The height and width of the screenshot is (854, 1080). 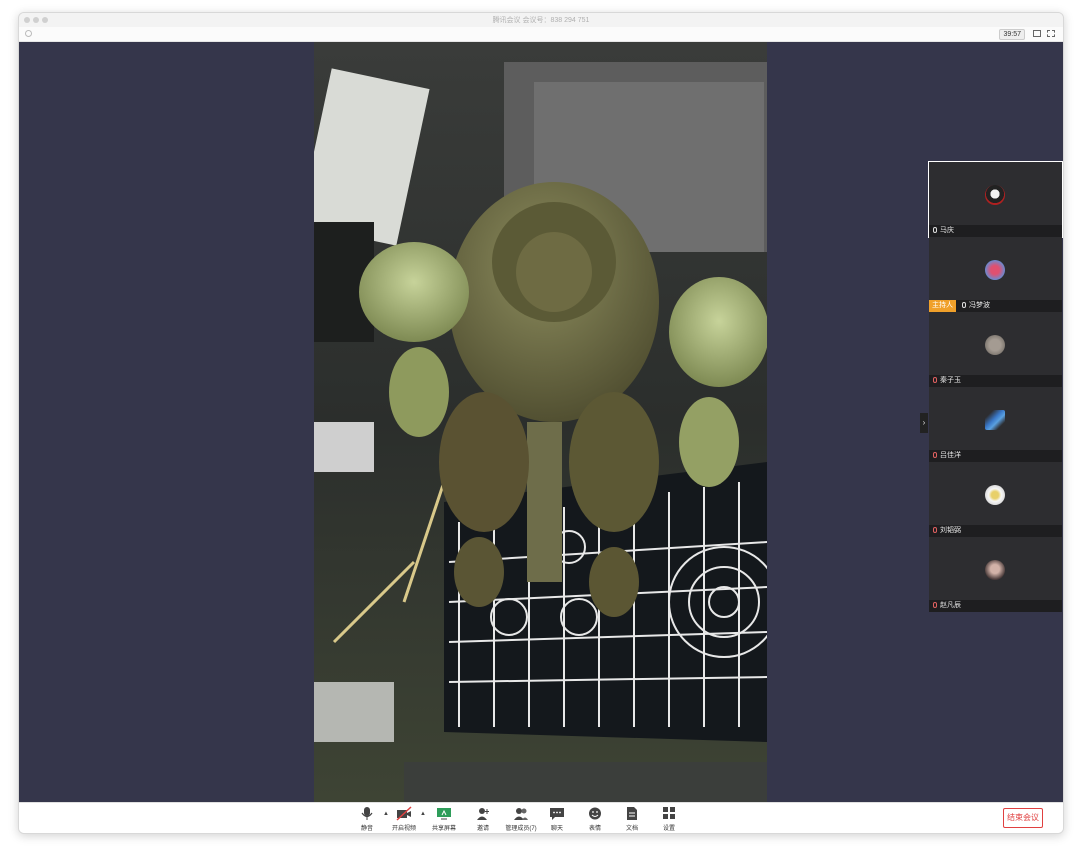 What do you see at coordinates (950, 455) in the screenshot?
I see `participant-name: 吕佳洋` at bounding box center [950, 455].